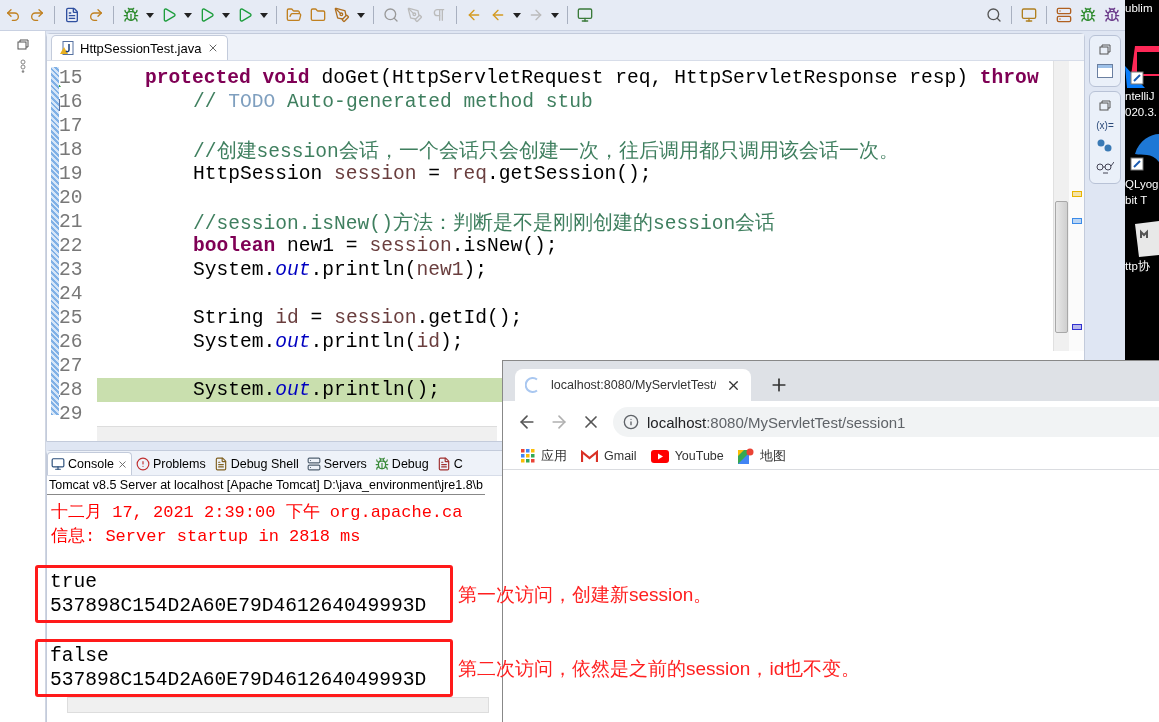 This screenshot has height=722, width=1159. Describe the element at coordinates (761, 456) in the screenshot. I see `bookmark: 地图` at that location.